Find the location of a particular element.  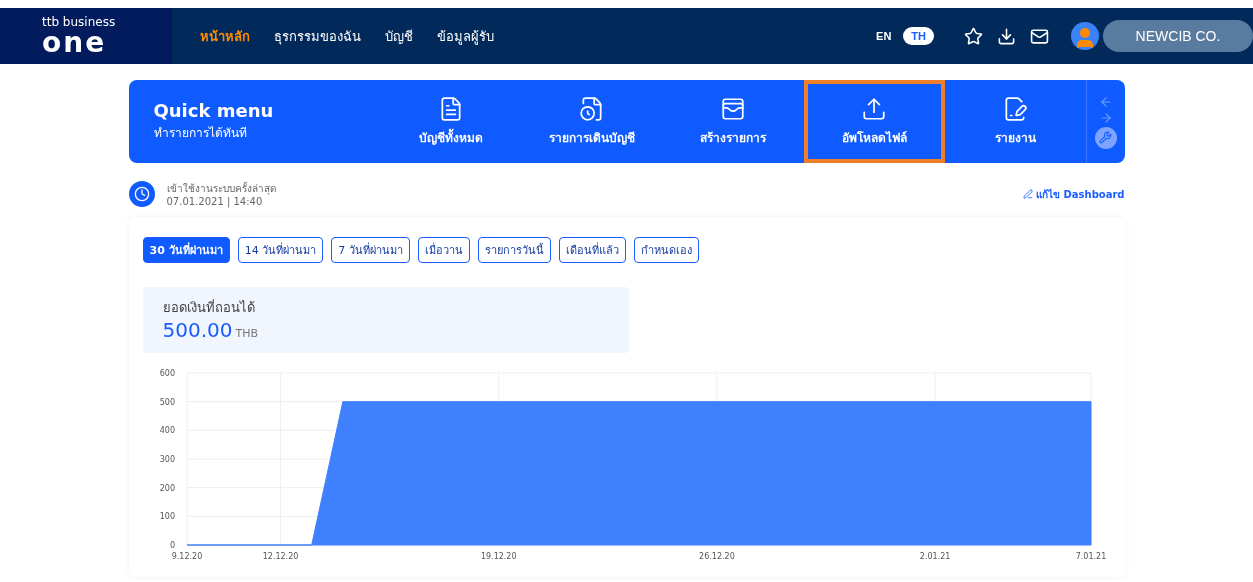

axis-label: 600 is located at coordinates (167, 373).